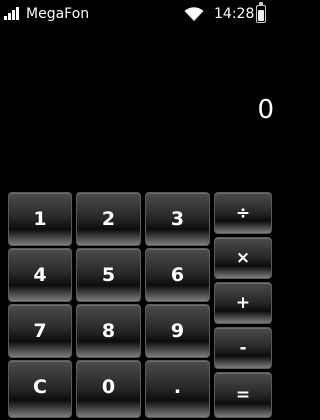 The height and width of the screenshot is (420, 320). What do you see at coordinates (194, 14) in the screenshot?
I see `wifi-icon` at bounding box center [194, 14].